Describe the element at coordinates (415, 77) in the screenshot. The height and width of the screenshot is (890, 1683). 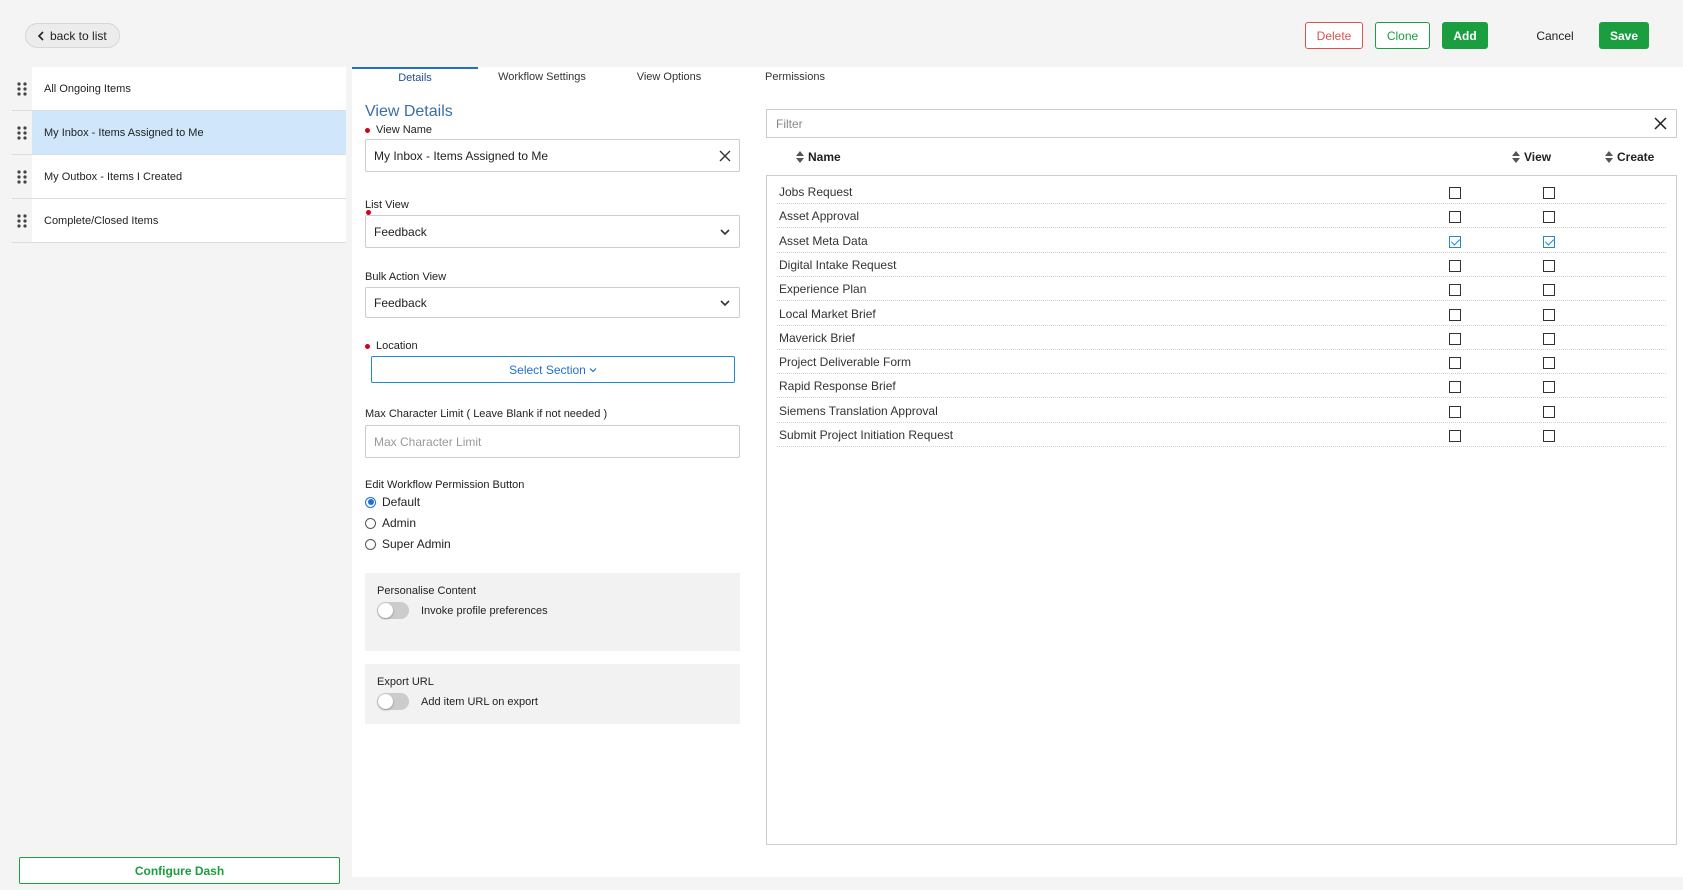
I see `tab-details: Details` at that location.